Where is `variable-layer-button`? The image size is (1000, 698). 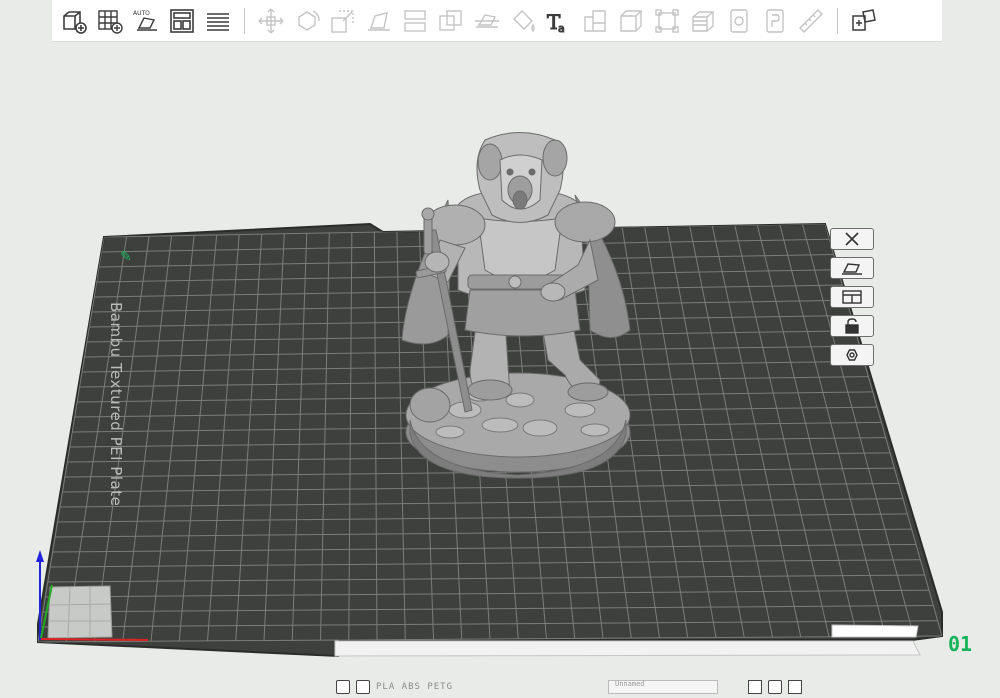
variable-layer-button is located at coordinates (739, 21).